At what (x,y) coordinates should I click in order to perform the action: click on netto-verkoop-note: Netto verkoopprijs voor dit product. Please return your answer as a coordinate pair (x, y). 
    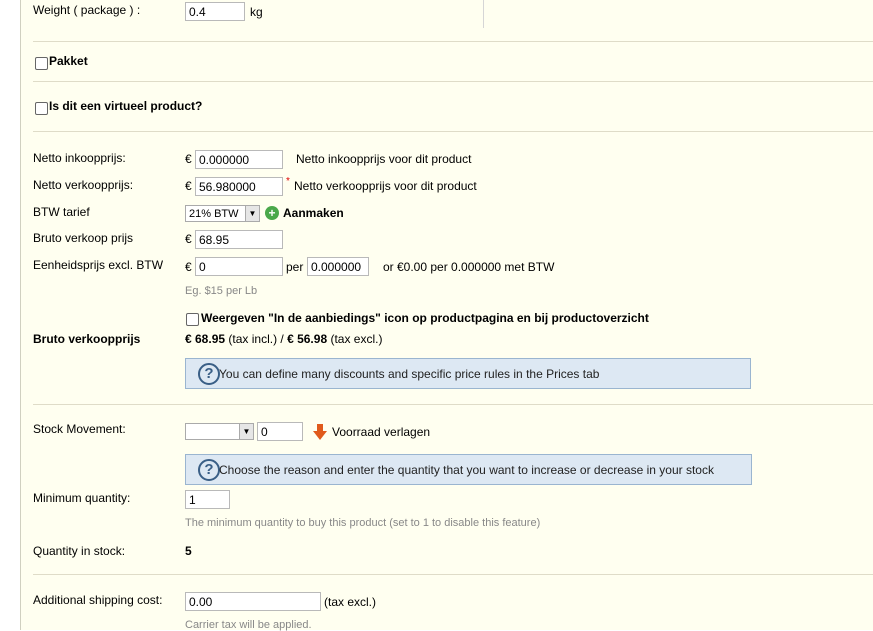
    Looking at the image, I should click on (385, 186).